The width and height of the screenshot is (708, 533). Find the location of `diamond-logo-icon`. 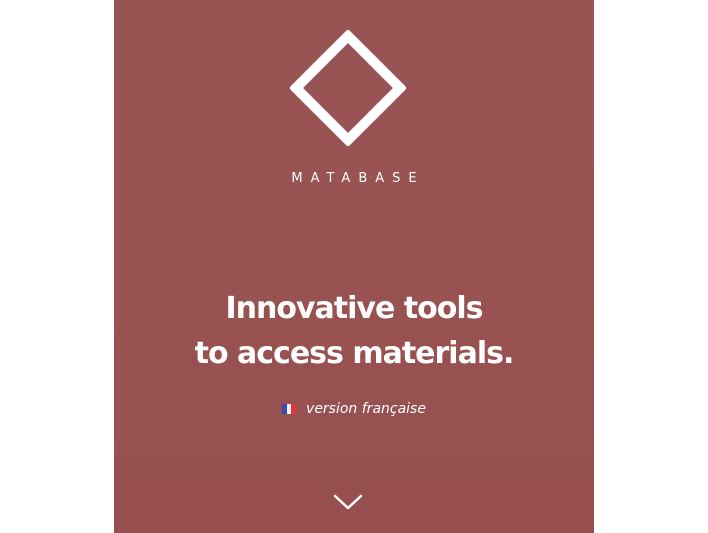

diamond-logo-icon is located at coordinates (348, 88).